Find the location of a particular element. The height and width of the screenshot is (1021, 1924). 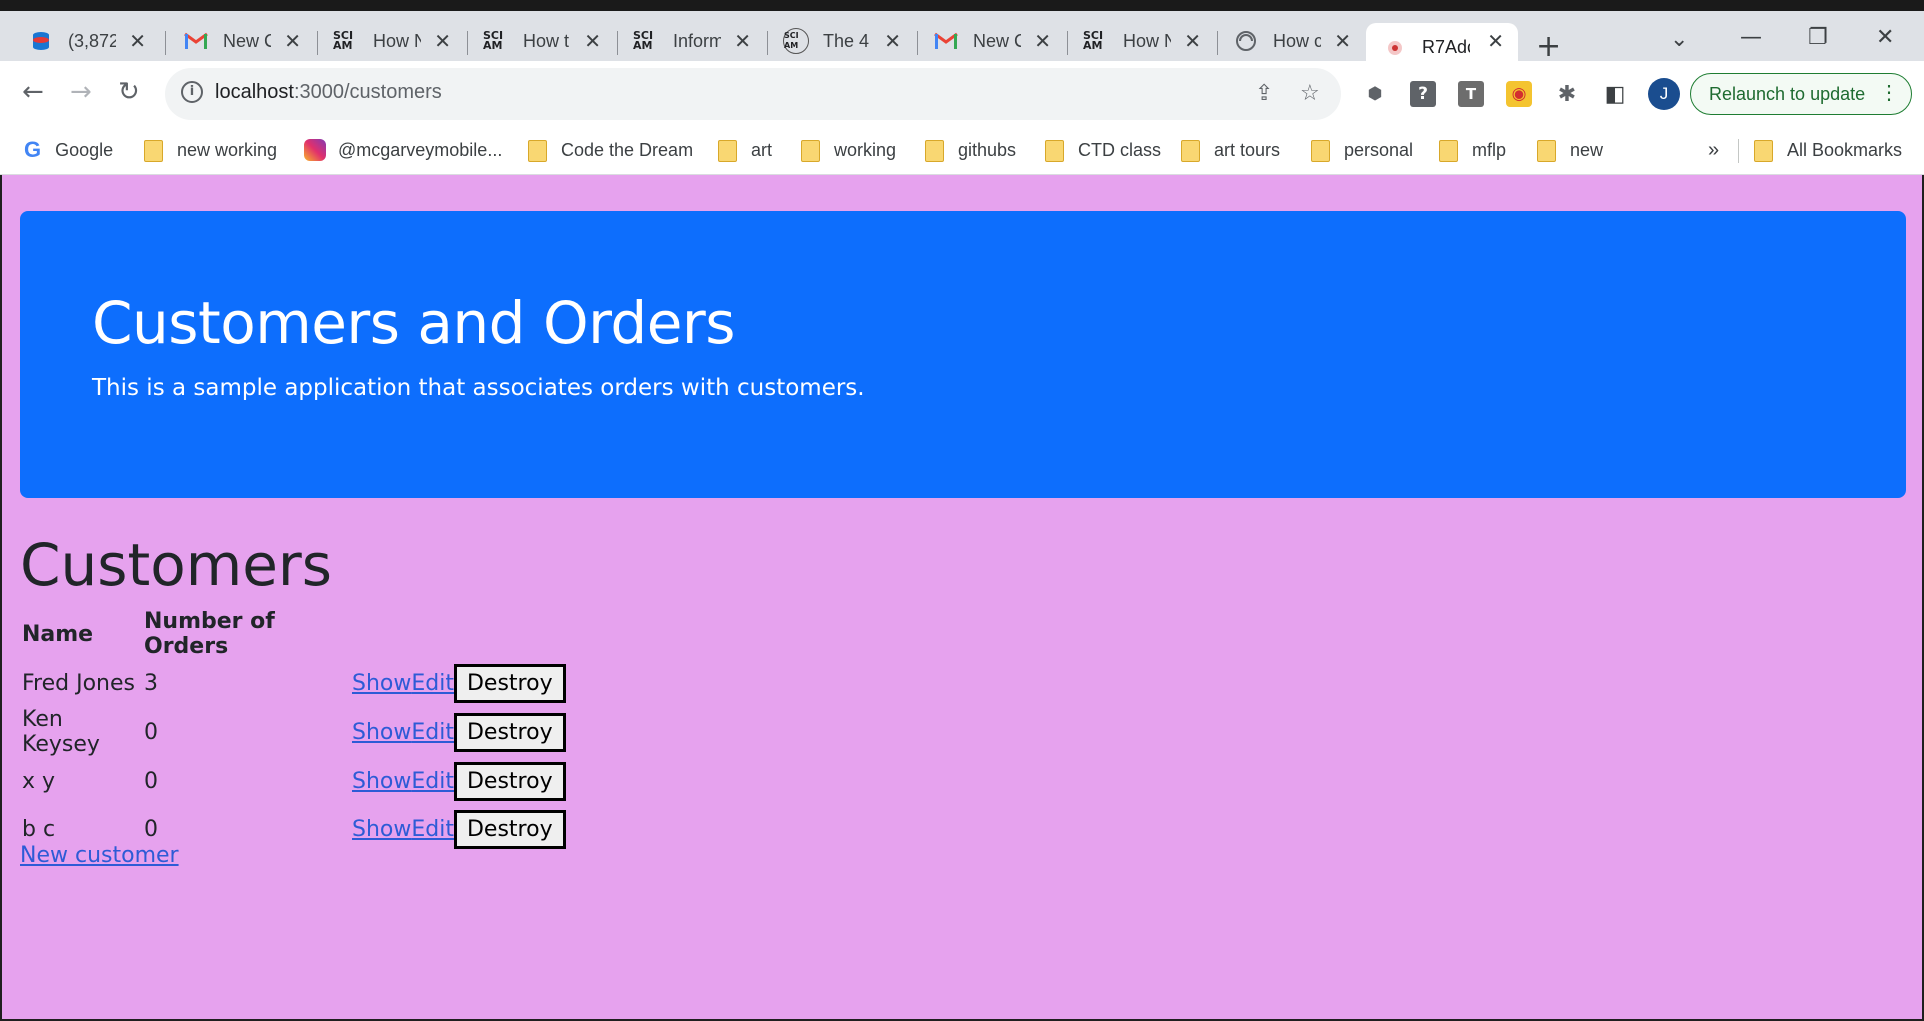

reload-icon: ↻ is located at coordinates (129, 92).